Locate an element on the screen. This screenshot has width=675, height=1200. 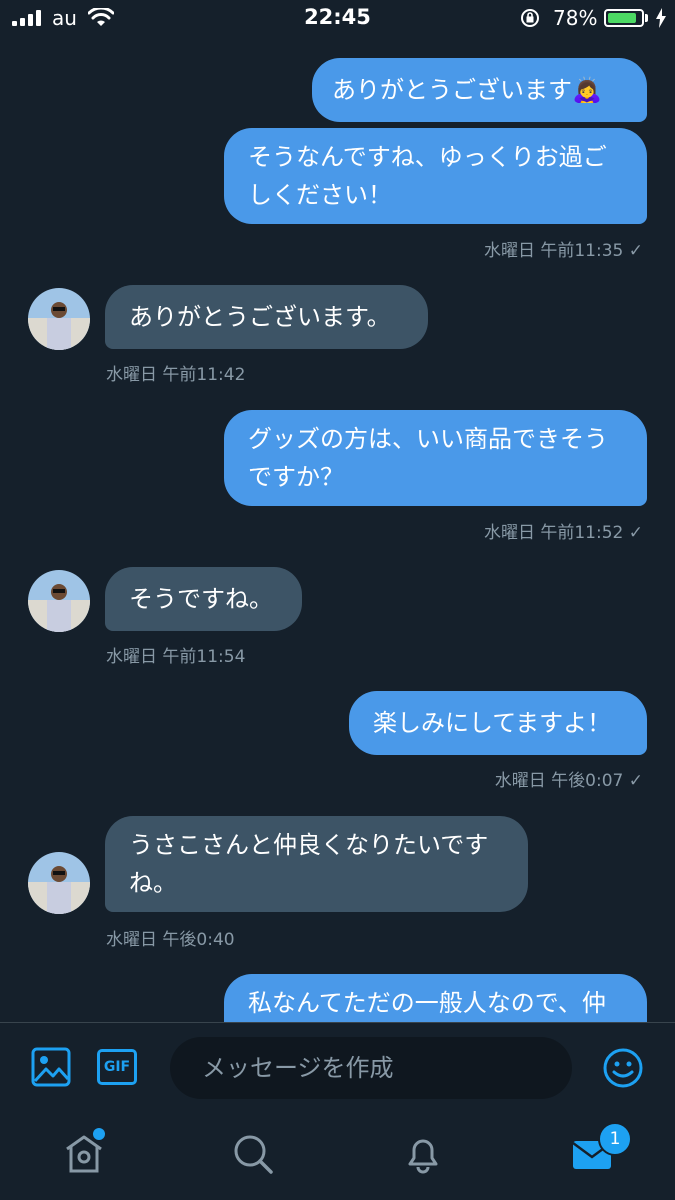
messages-badge: 1 is located at coordinates (615, 1139).